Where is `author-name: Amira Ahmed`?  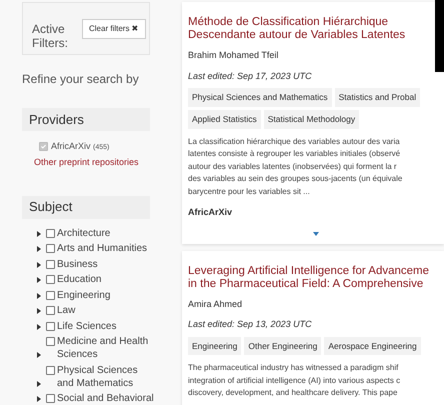
author-name: Amira Ahmed is located at coordinates (216, 304).